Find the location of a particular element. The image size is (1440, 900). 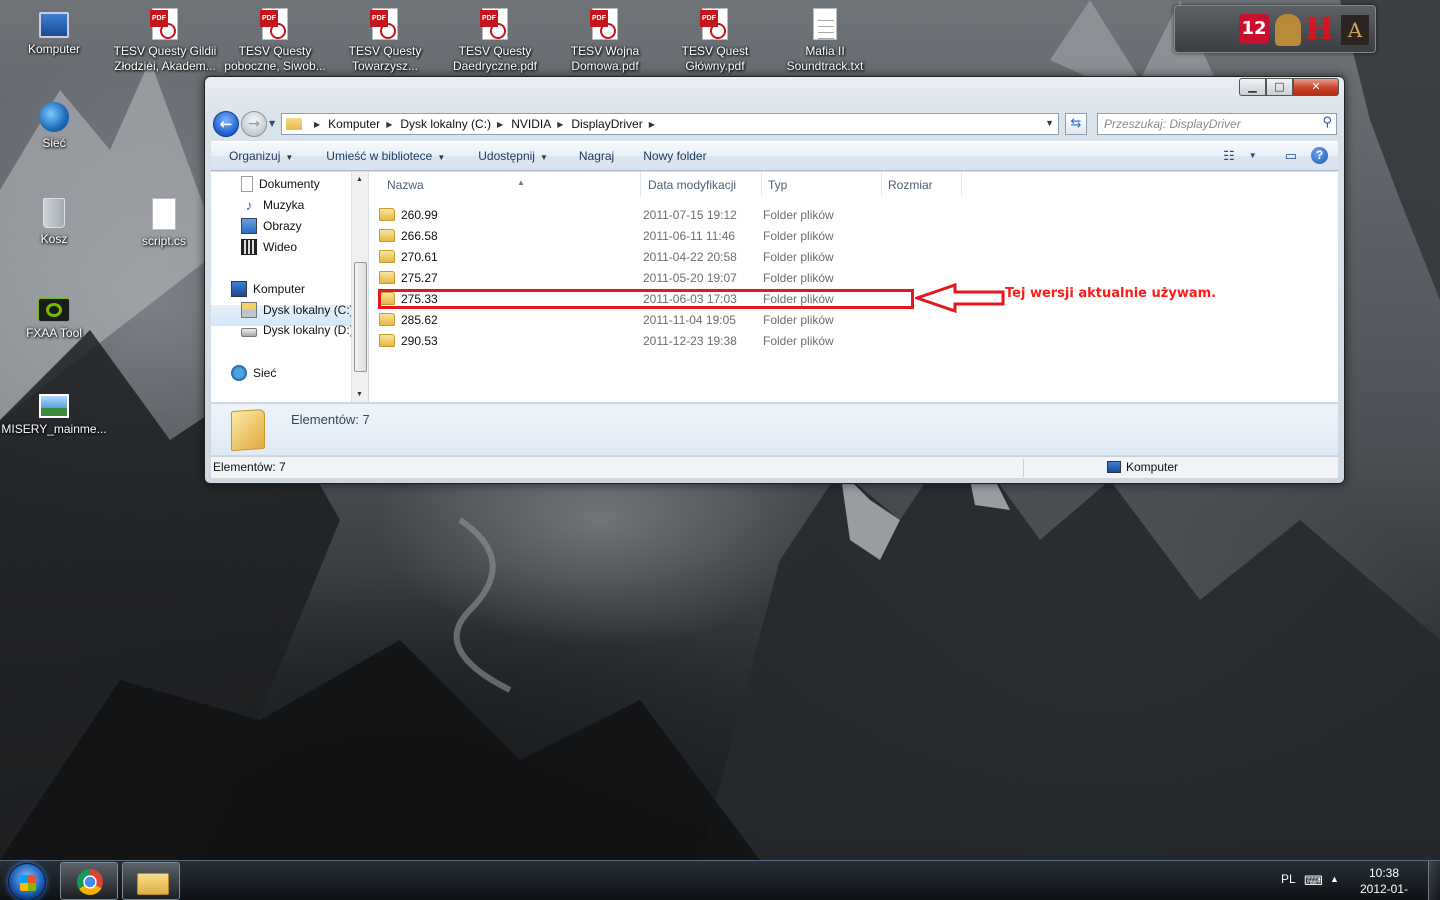

file-row: 285.62 2011-11-04 19:05 Folder plików is located at coordinates (639, 319).